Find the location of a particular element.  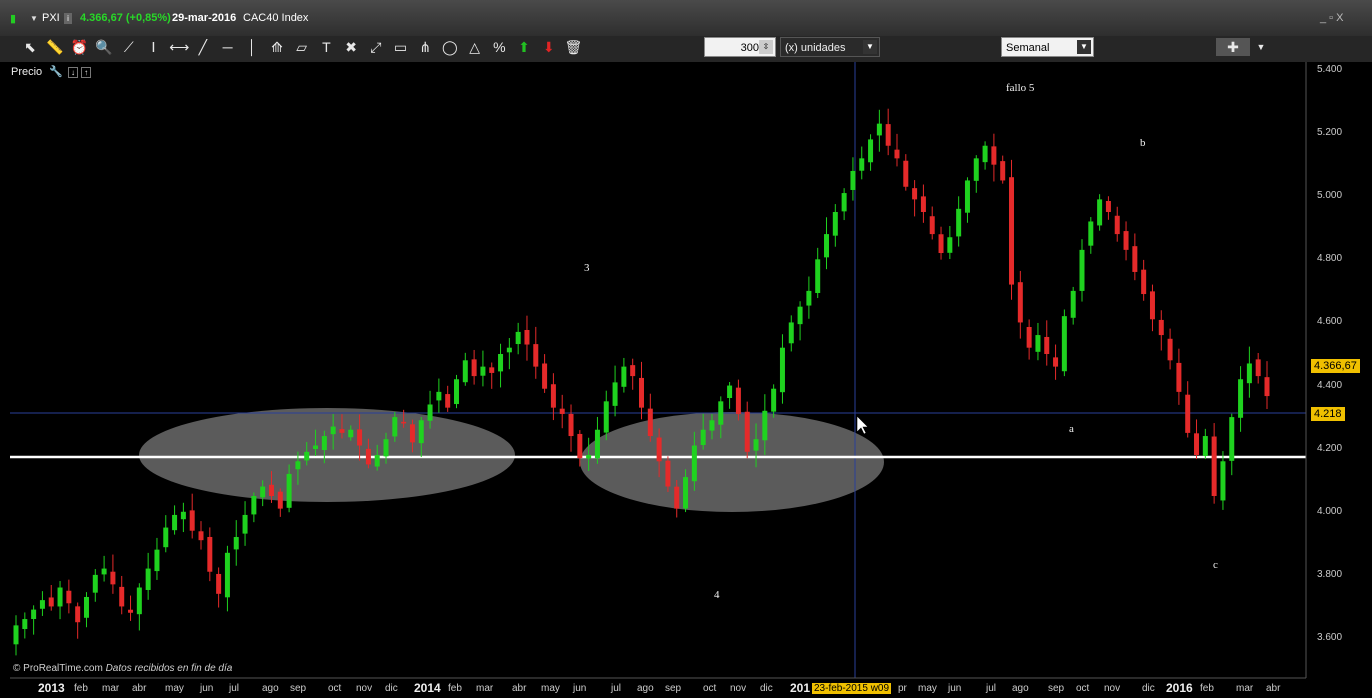

horizontal-line-icon: ─ is located at coordinates (228, 47).